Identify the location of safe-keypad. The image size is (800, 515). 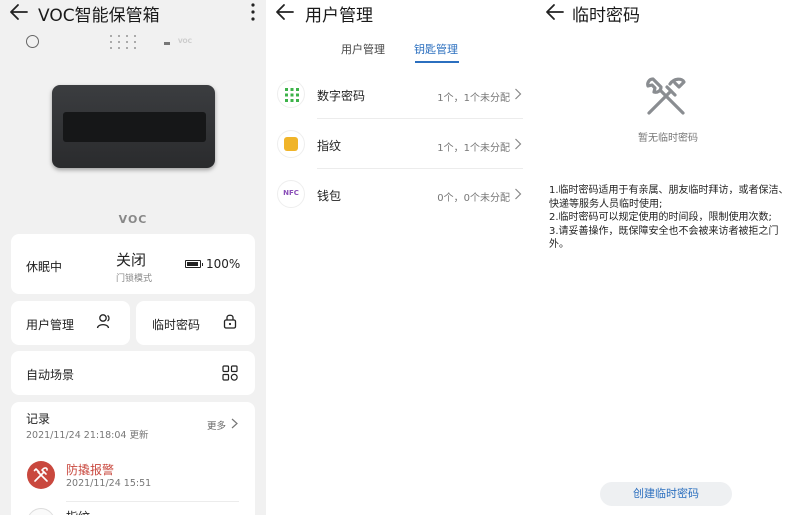
(128, 42).